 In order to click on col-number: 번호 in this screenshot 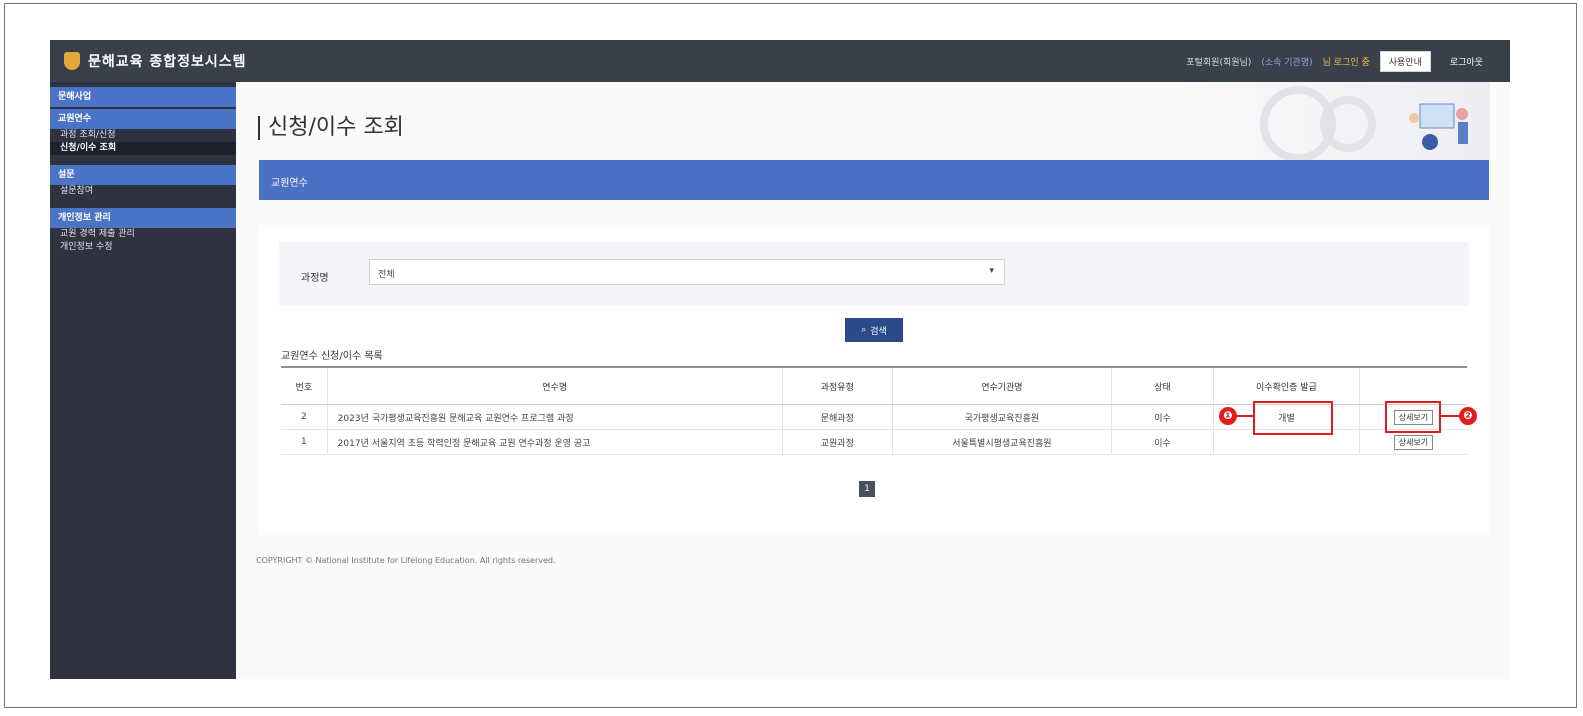, I will do `click(304, 385)`.